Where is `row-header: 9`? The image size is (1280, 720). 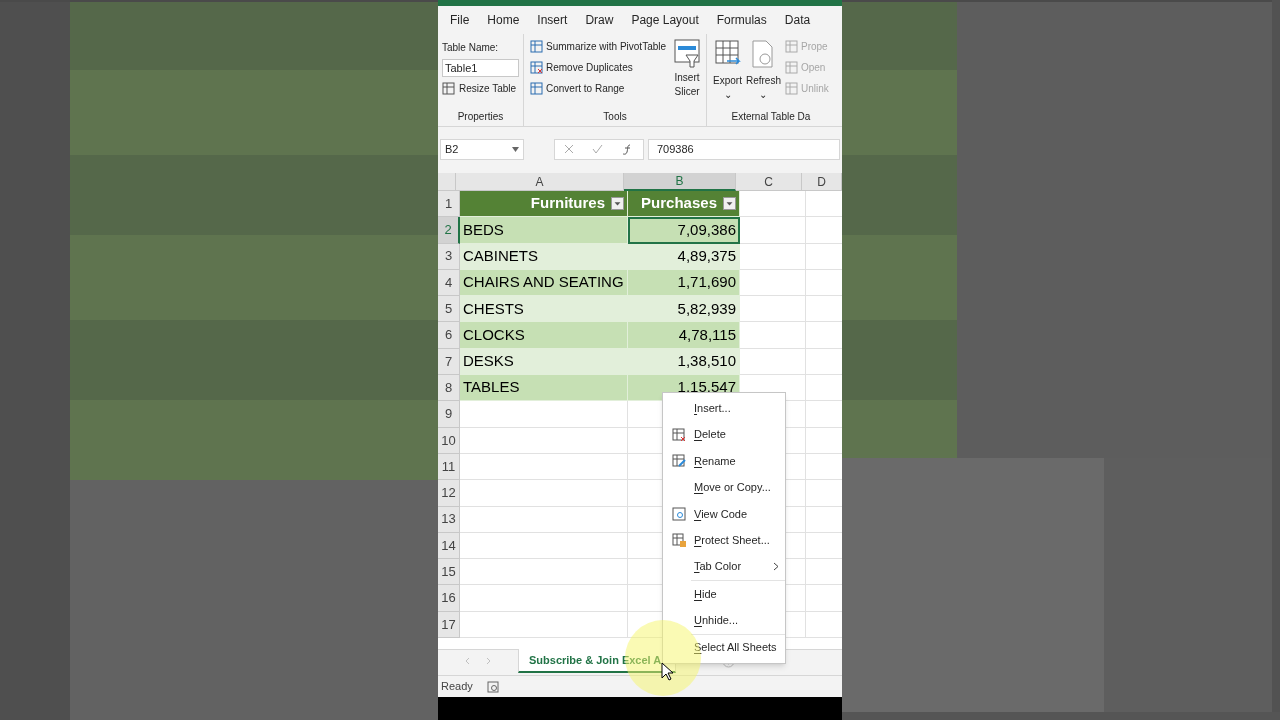
row-header: 9 is located at coordinates (449, 414).